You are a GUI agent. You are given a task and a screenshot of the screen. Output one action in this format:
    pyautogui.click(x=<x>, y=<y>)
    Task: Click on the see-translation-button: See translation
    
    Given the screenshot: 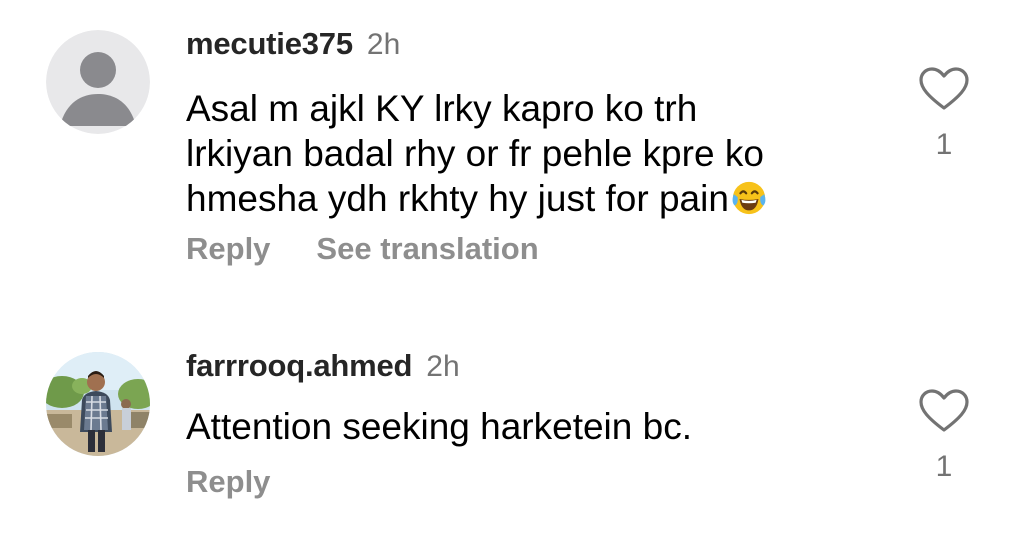 What is the action you would take?
    pyautogui.click(x=427, y=248)
    